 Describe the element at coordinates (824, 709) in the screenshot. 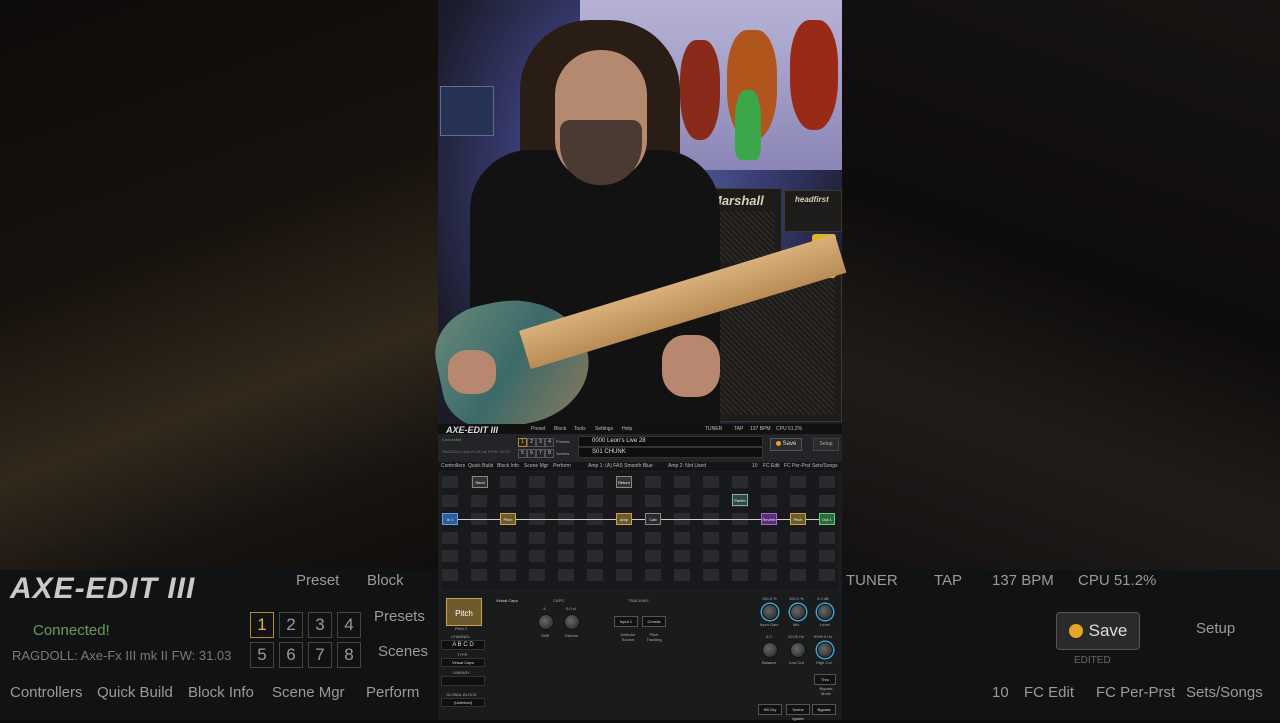

I see `bypass-button: Bypass` at that location.